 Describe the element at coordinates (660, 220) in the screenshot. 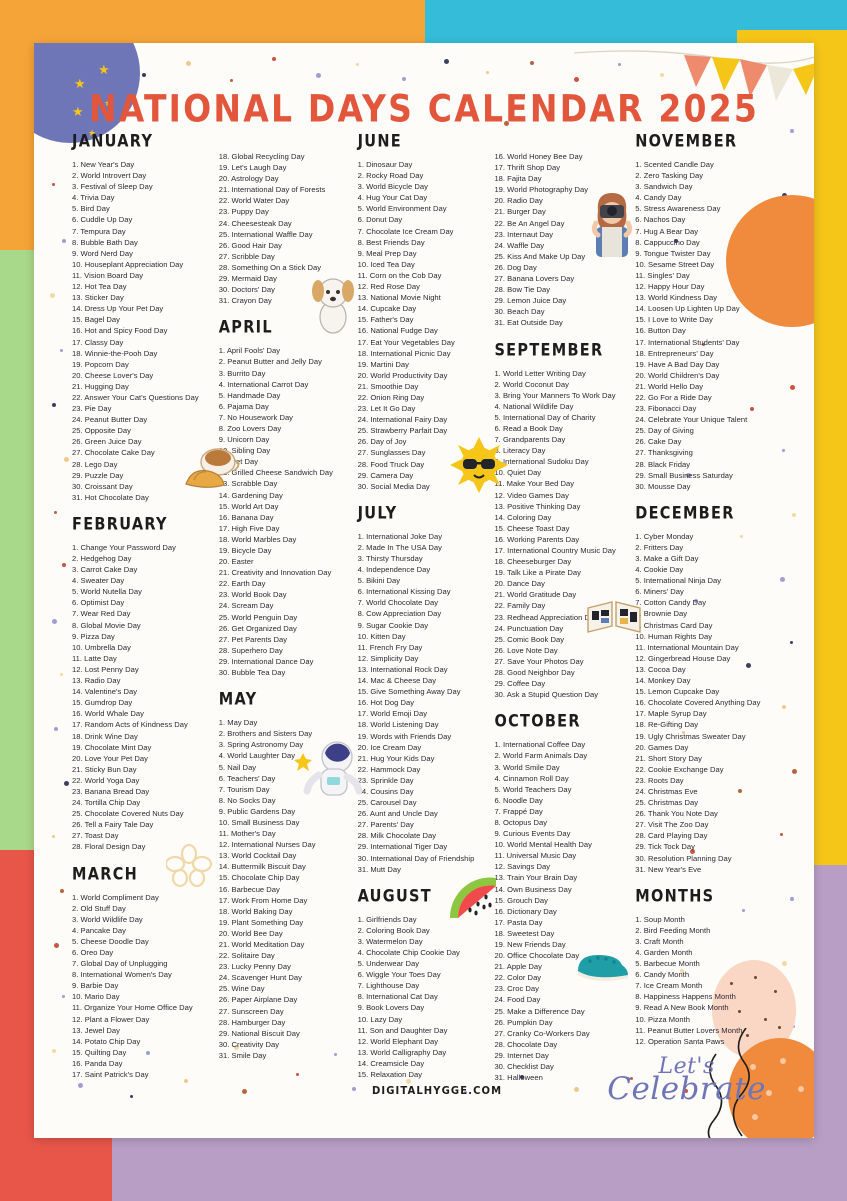

I see `day-entry: 6. Nachos Day` at that location.